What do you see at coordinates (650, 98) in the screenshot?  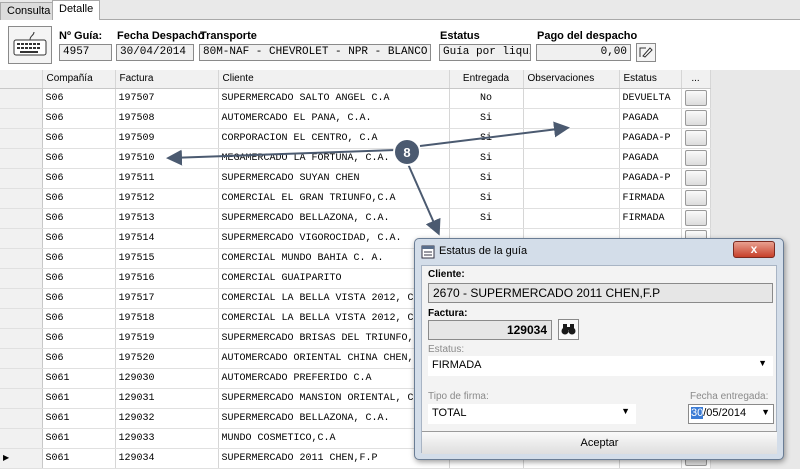 I see `cell-estatus: DEVUELTA` at bounding box center [650, 98].